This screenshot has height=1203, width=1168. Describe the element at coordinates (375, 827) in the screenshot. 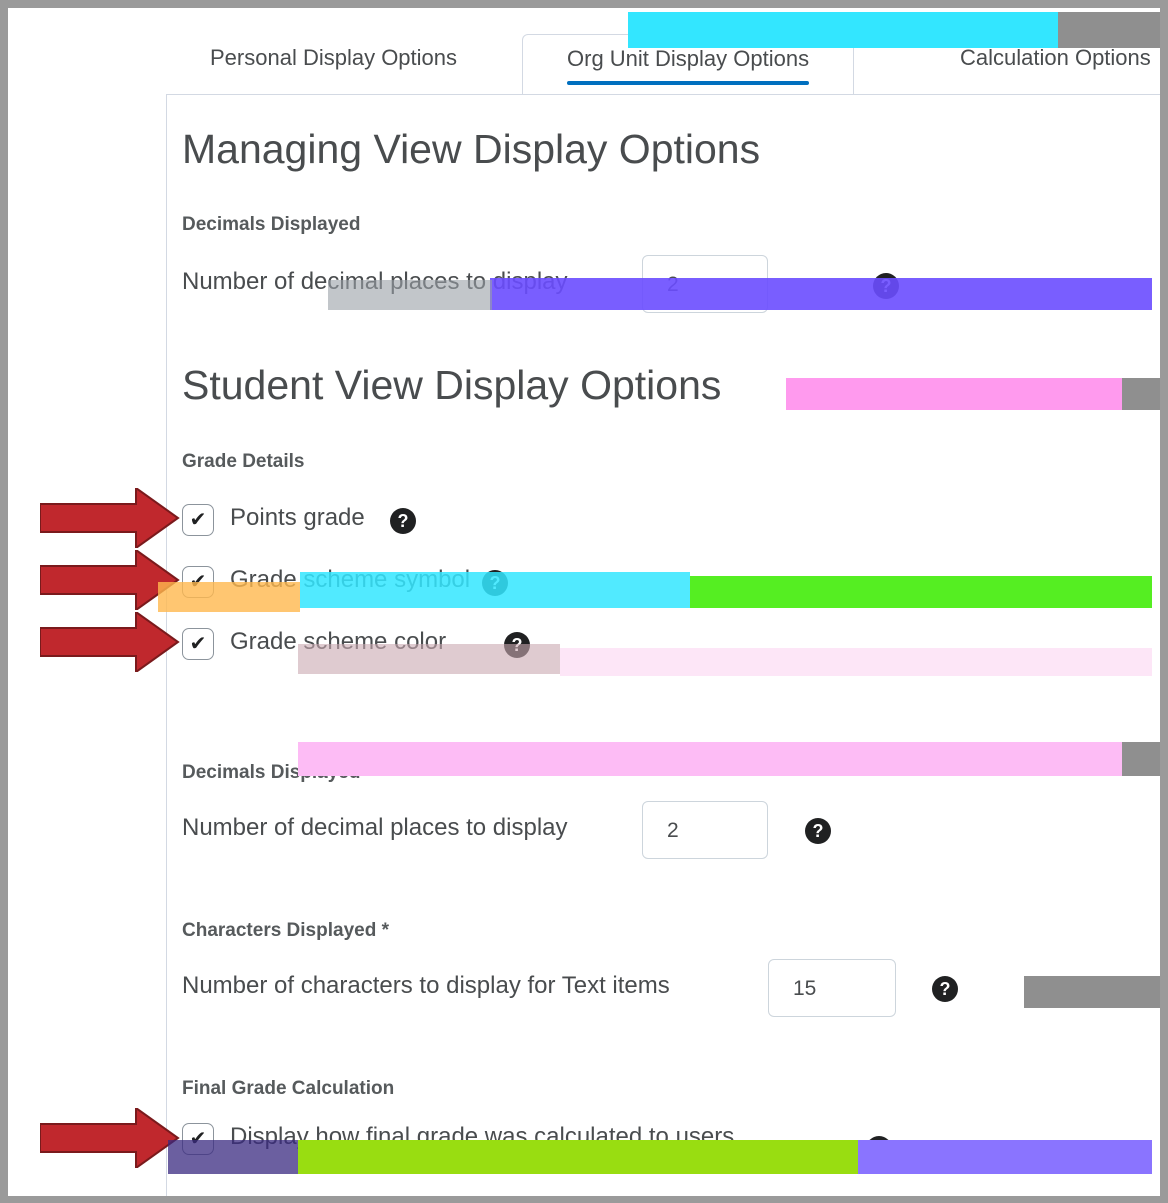

I see `student-decimal-places-label: Number of decimal places to display` at that location.